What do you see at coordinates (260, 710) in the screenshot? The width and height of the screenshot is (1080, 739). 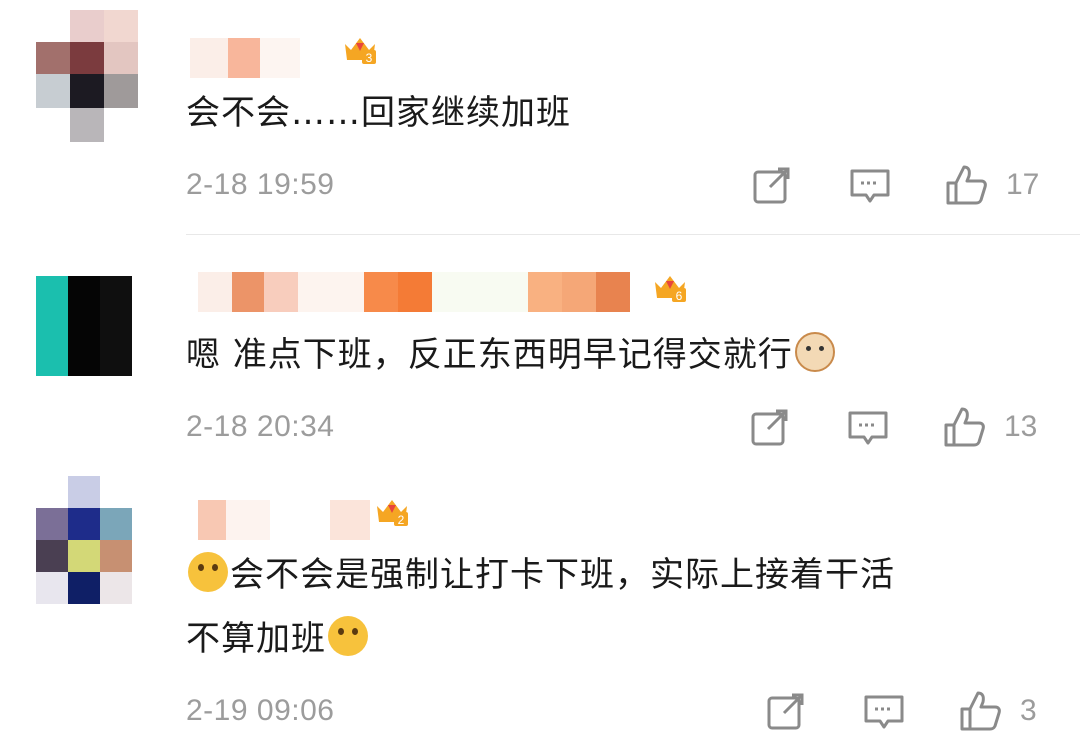 I see `comment-timestamp: 2-19 09:06` at bounding box center [260, 710].